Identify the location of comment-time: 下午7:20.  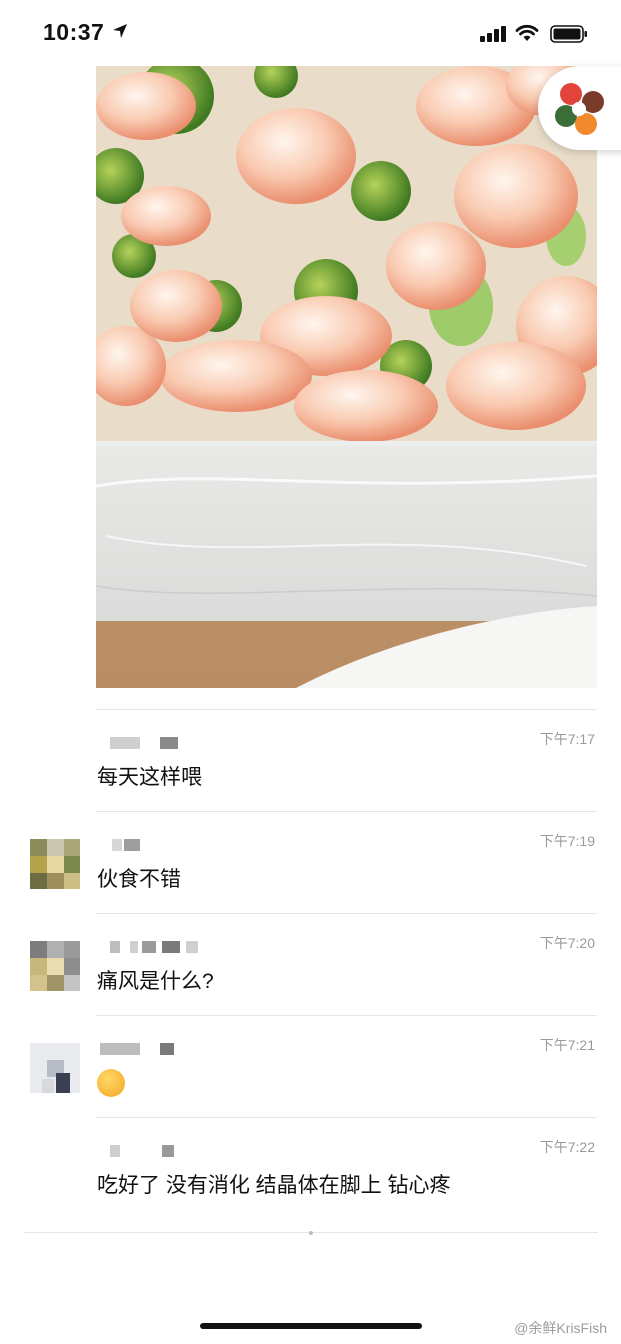
(567, 943).